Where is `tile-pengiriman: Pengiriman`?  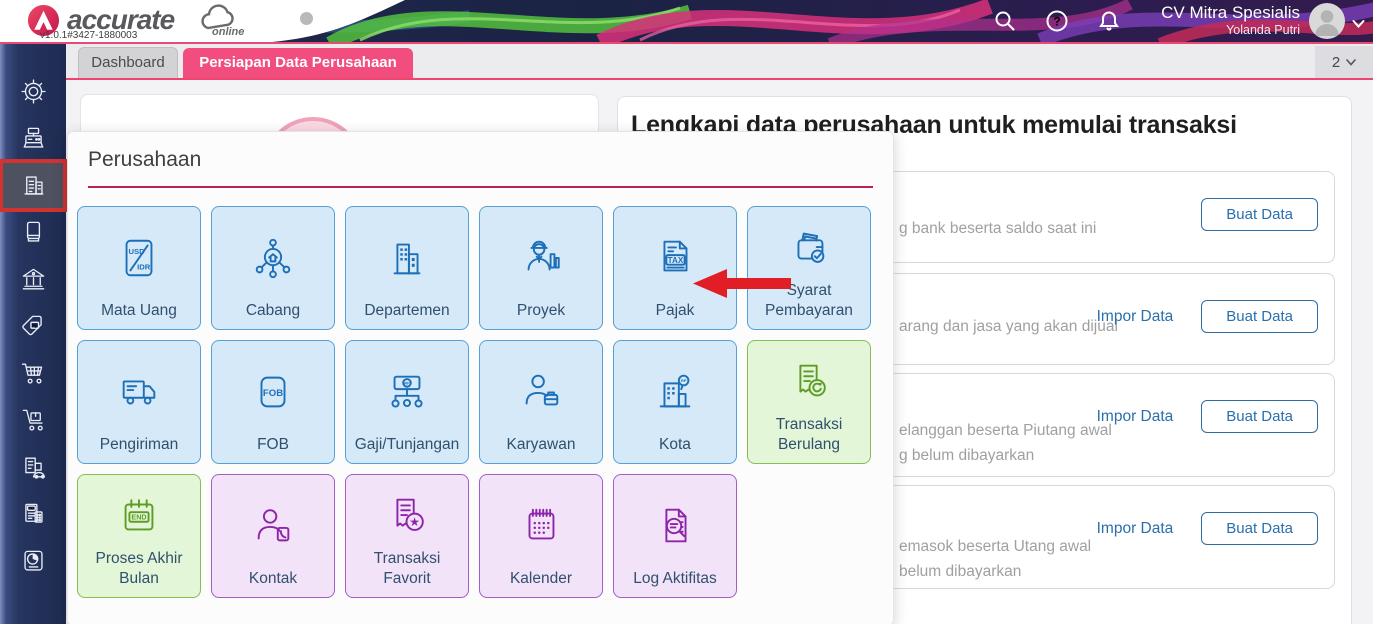 tile-pengiriman: Pengiriman is located at coordinates (139, 402).